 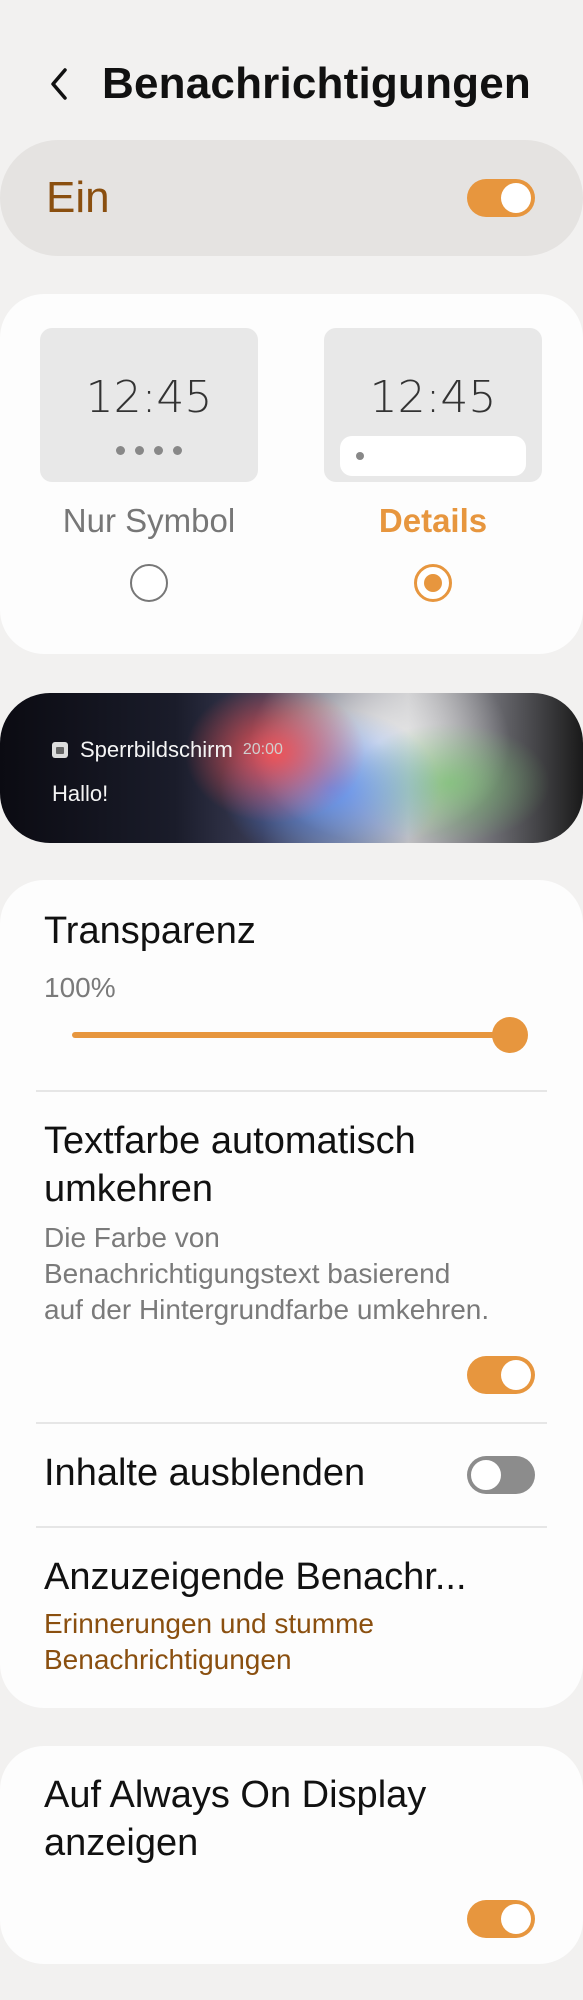 I want to click on option-icons-only-label: Nur Symbol, so click(x=149, y=521).